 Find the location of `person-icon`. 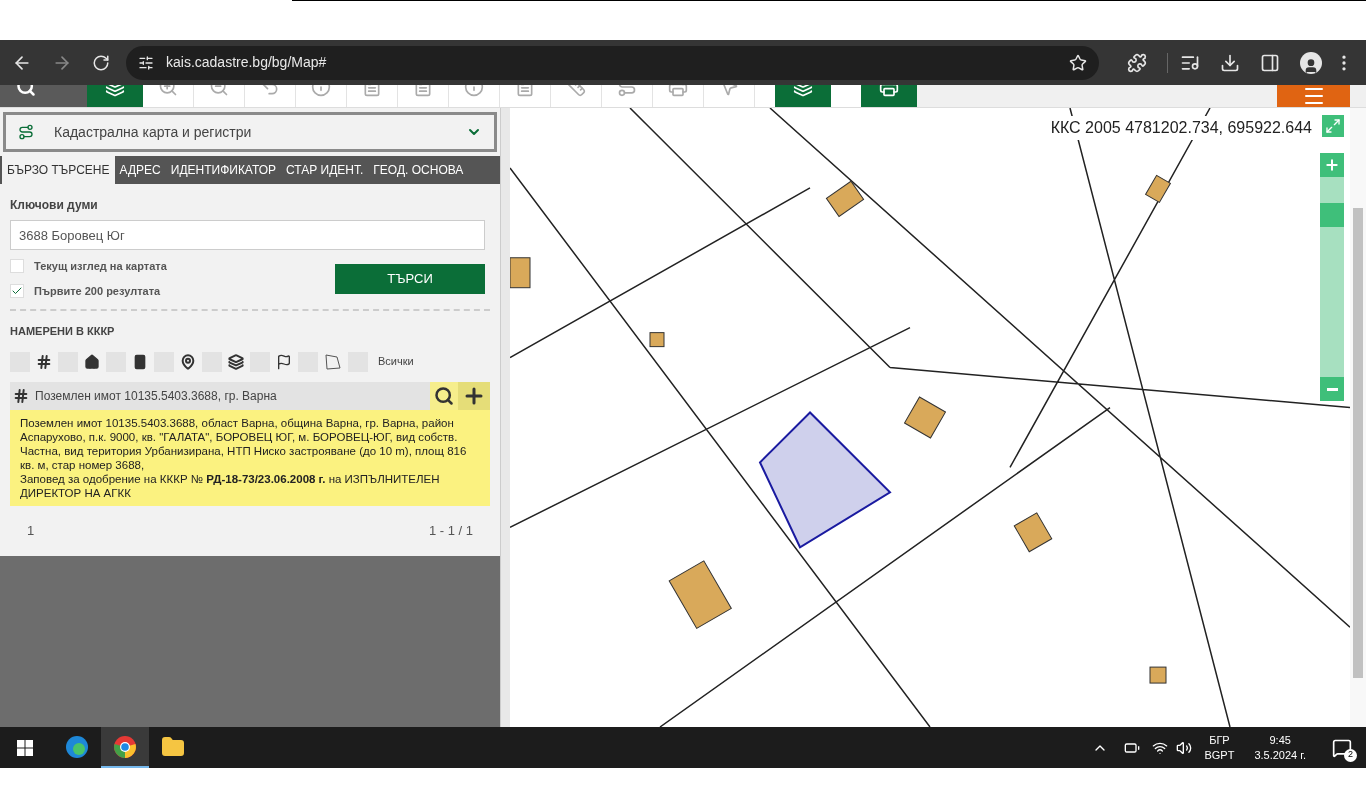

person-icon is located at coordinates (1311, 65).